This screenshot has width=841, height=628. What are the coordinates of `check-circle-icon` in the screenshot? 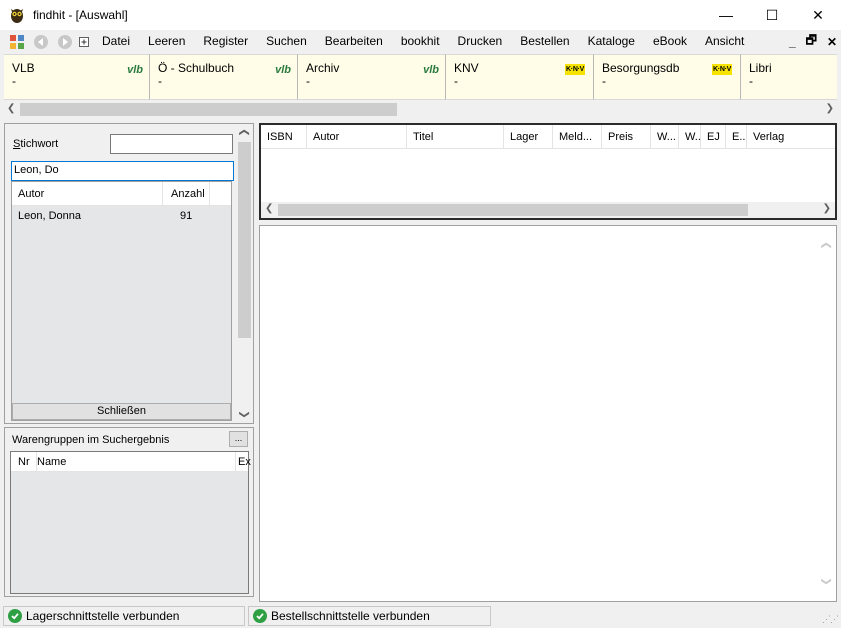 It's located at (260, 616).